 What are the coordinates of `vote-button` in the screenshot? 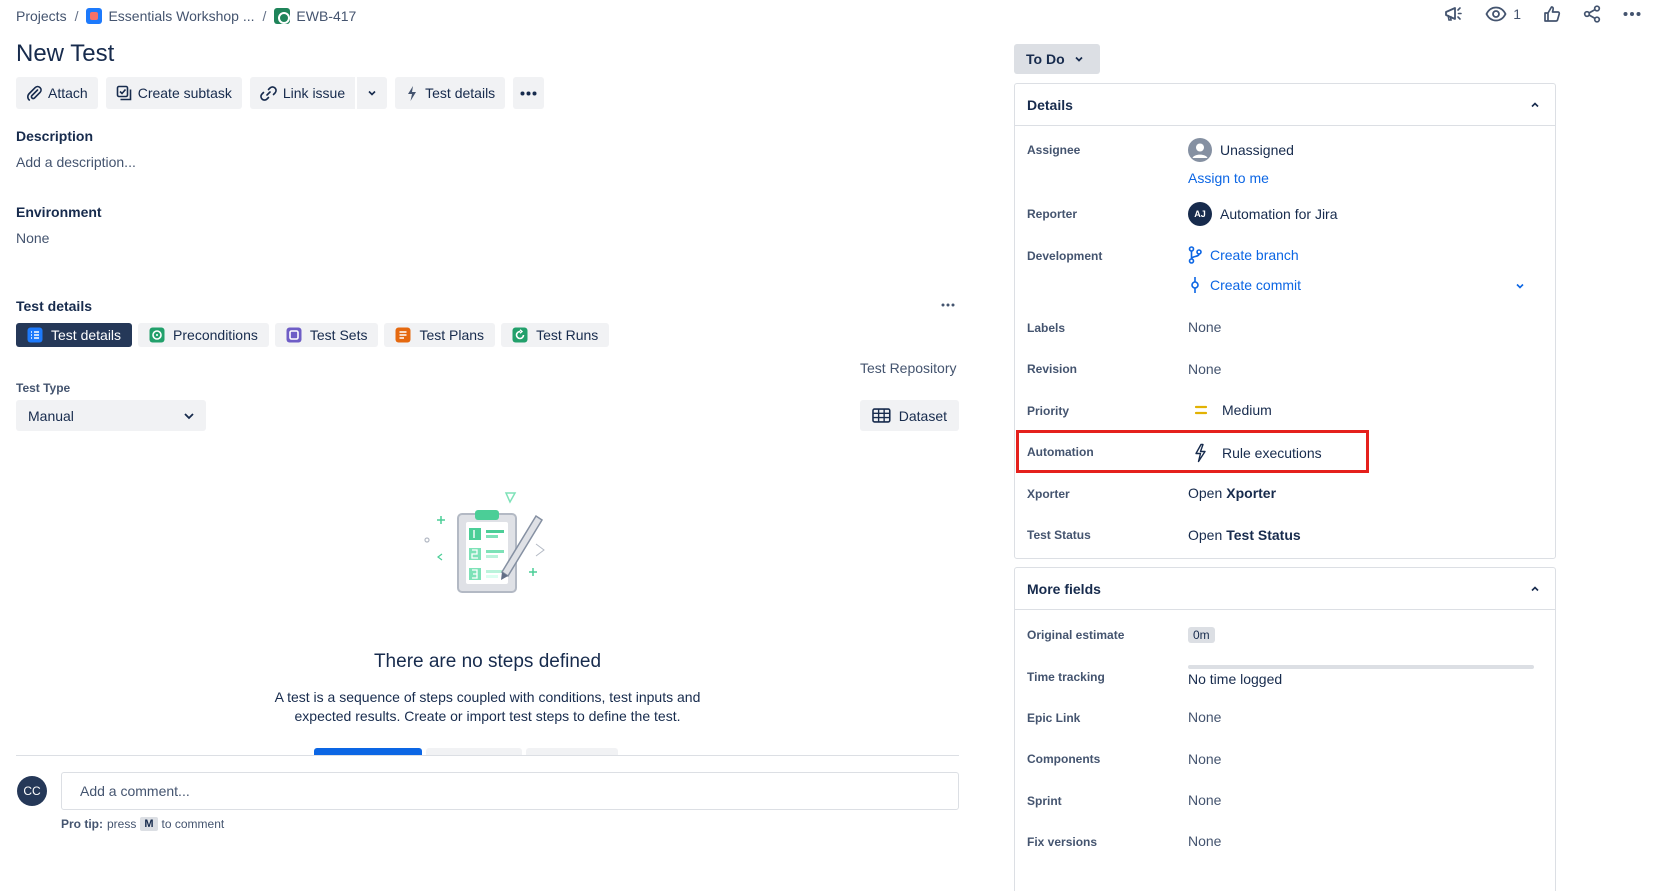 It's located at (1552, 14).